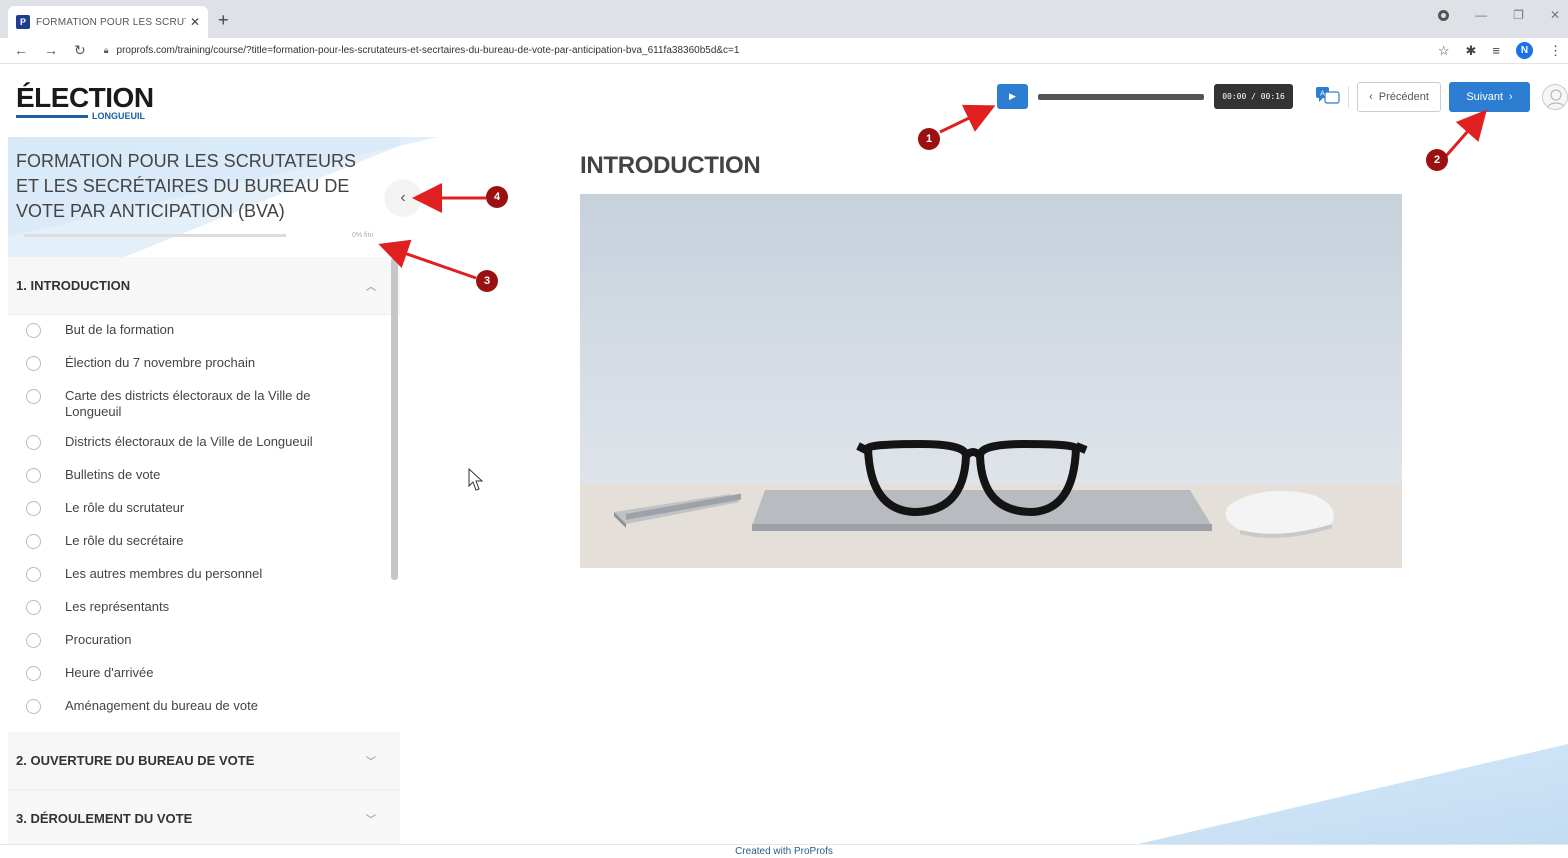  What do you see at coordinates (1437, 160) in the screenshot?
I see `annotation-marker-2: 2` at bounding box center [1437, 160].